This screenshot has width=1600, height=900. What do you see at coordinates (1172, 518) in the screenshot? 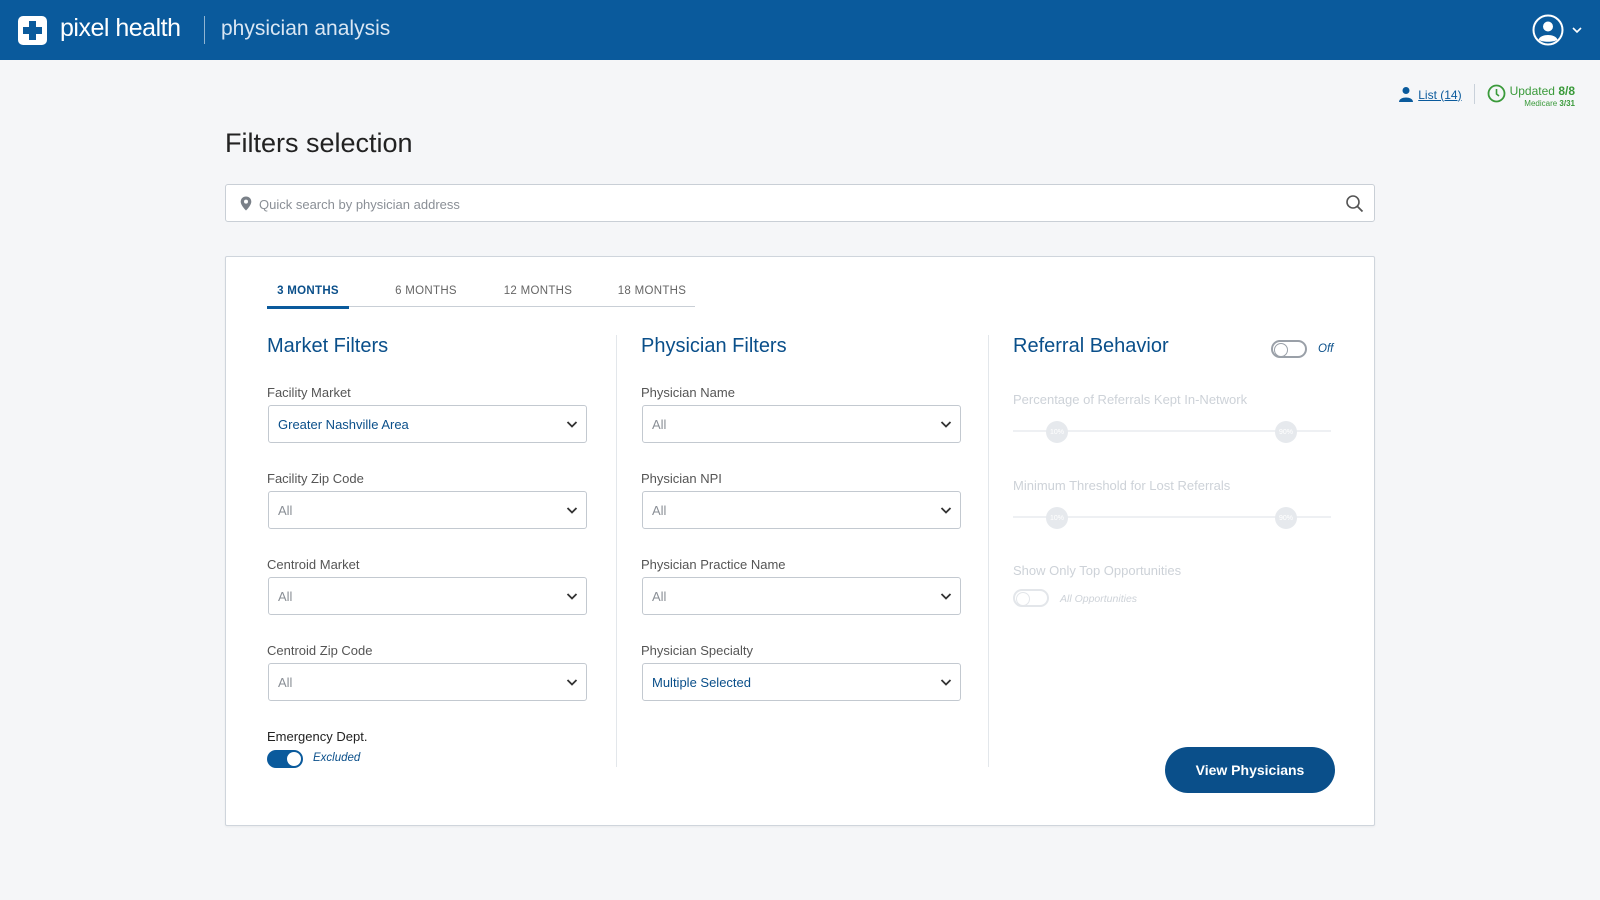
I see `lost-referrals-slider: 10% 90%` at bounding box center [1172, 518].